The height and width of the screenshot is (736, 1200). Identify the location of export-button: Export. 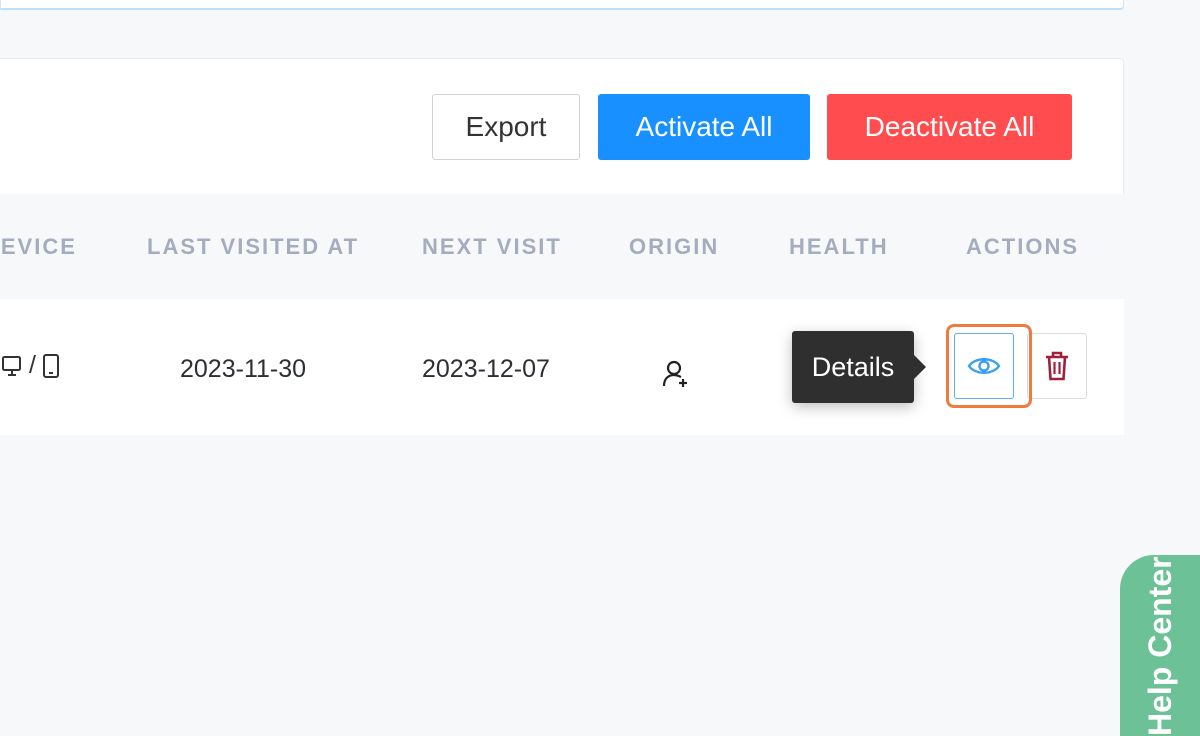
(506, 127).